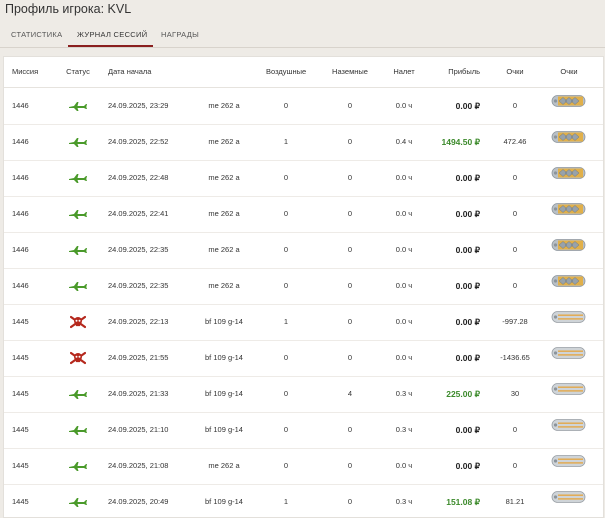 Image resolution: width=605 pixels, height=518 pixels. Describe the element at coordinates (404, 72) in the screenshot. I see `header-flight-time: Налет` at that location.